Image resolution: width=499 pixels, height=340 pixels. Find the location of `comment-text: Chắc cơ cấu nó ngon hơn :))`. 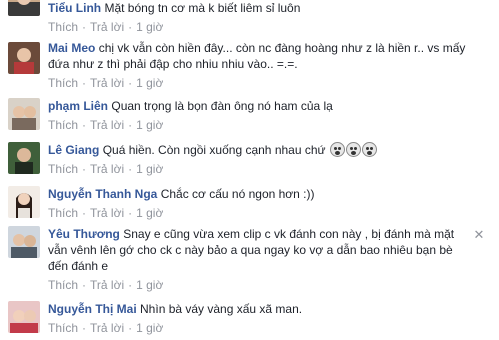

comment-text: Chắc cơ cấu nó ngon hơn :)) is located at coordinates (237, 194).